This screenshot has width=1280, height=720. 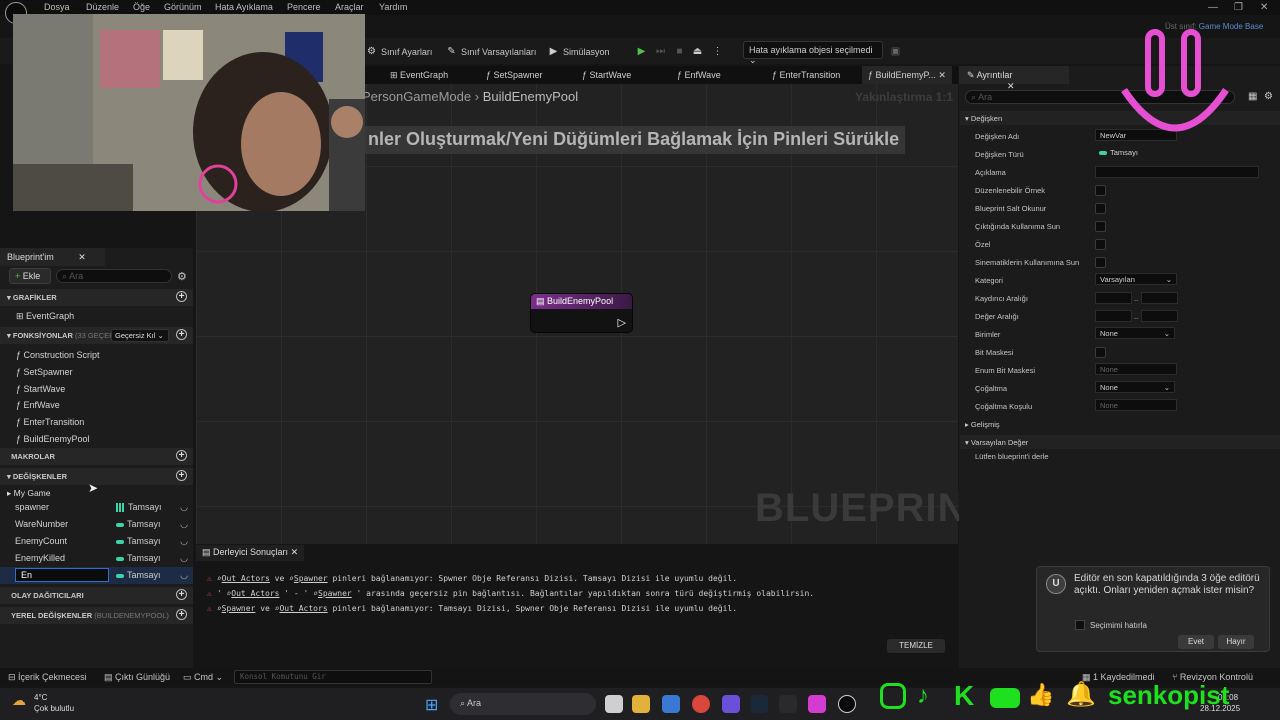 What do you see at coordinates (1196, 642) in the screenshot?
I see `yes-button: Evet` at bounding box center [1196, 642].